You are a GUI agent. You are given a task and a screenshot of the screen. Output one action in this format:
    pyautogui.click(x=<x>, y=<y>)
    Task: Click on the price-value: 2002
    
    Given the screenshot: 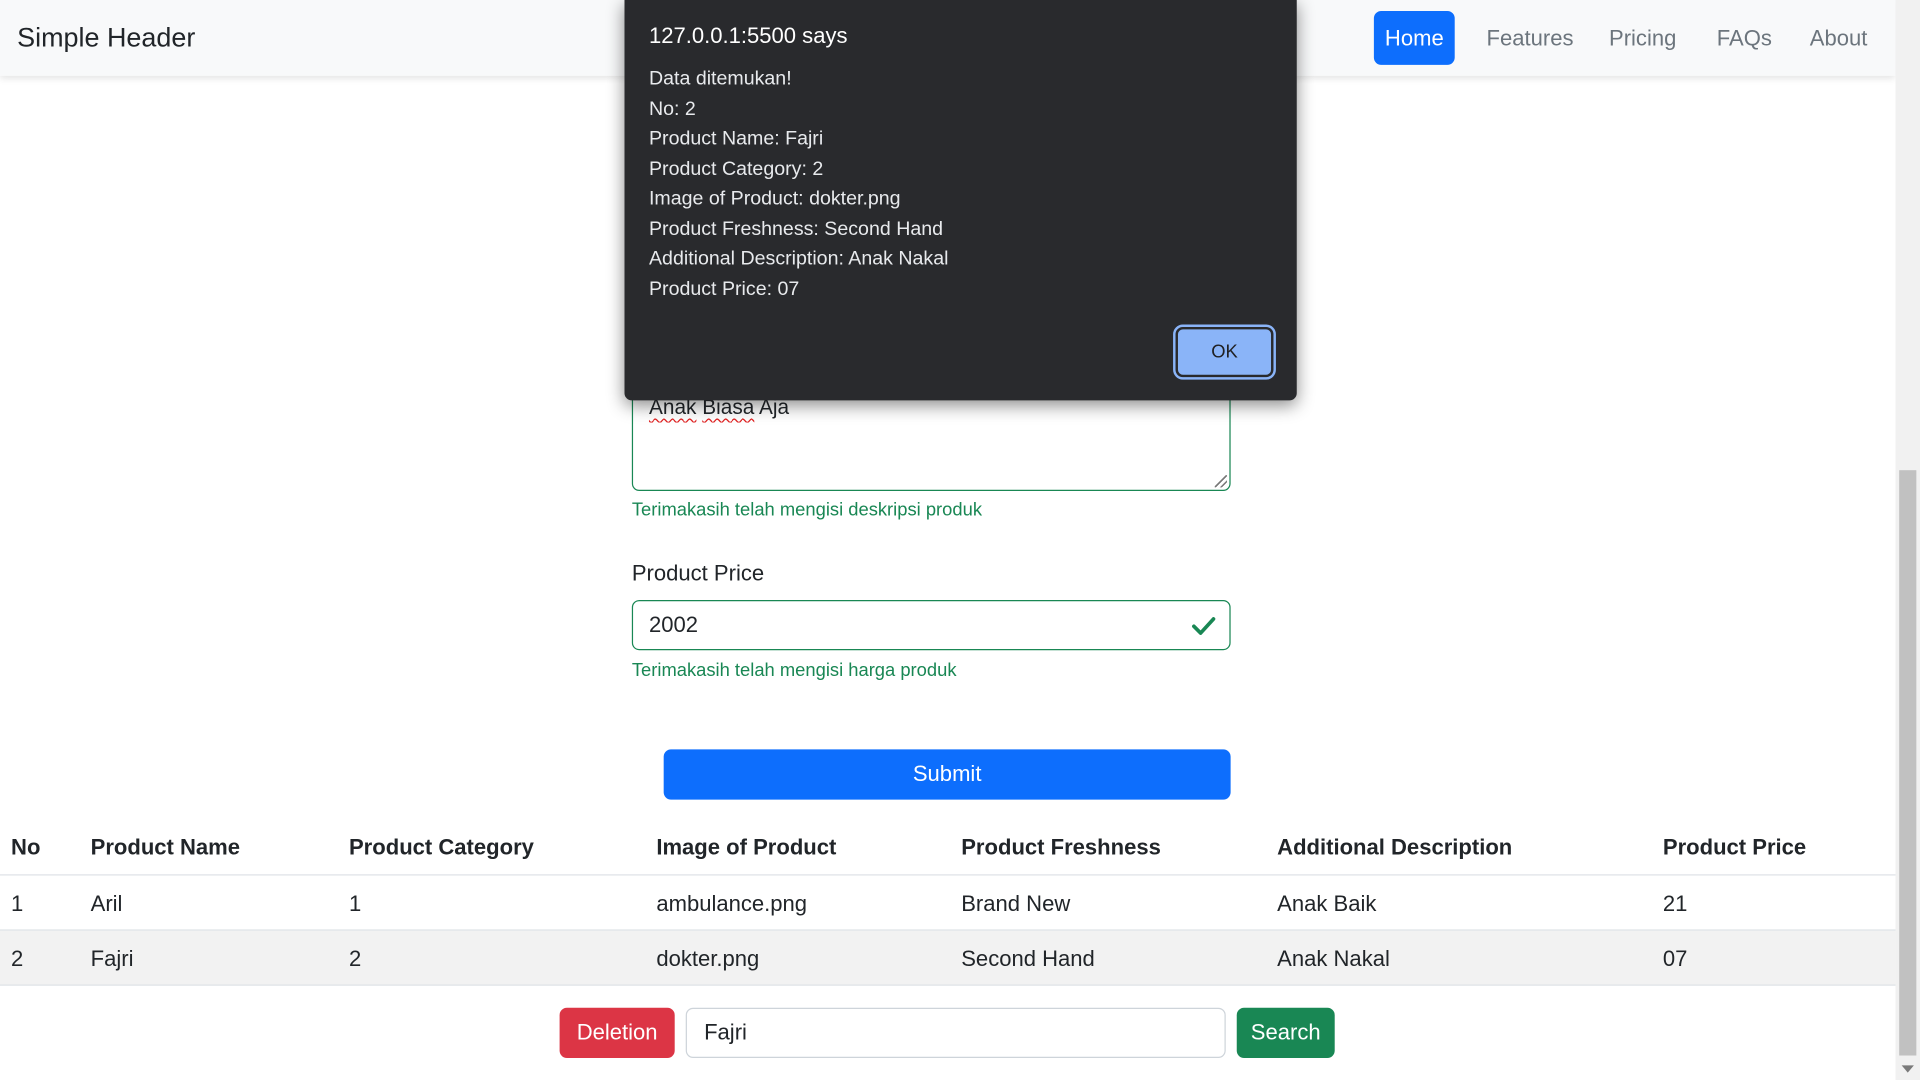 What is the action you would take?
    pyautogui.click(x=673, y=624)
    